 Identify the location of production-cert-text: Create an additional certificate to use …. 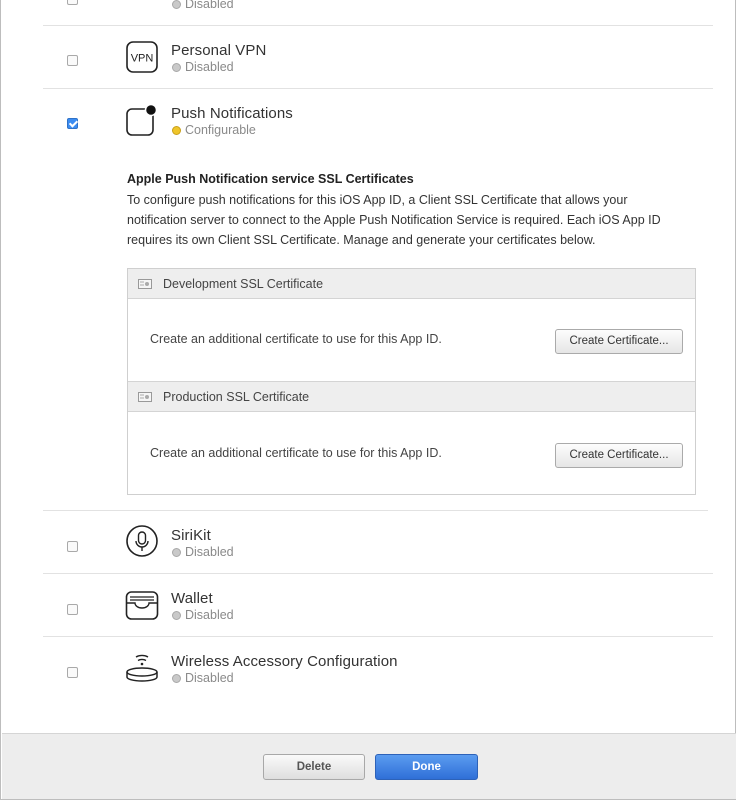
(296, 453).